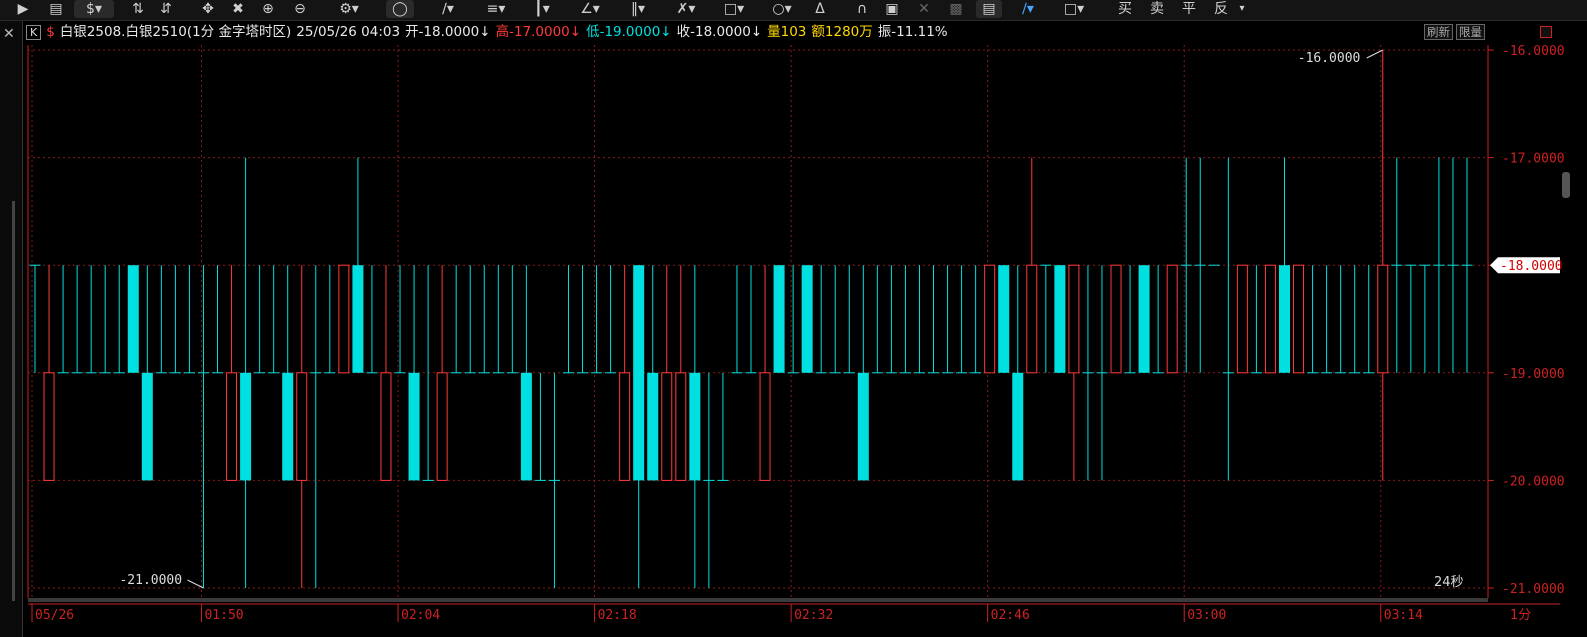 This screenshot has height=637, width=1587. What do you see at coordinates (1520, 615) in the screenshot?
I see `period-label: 1分` at bounding box center [1520, 615].